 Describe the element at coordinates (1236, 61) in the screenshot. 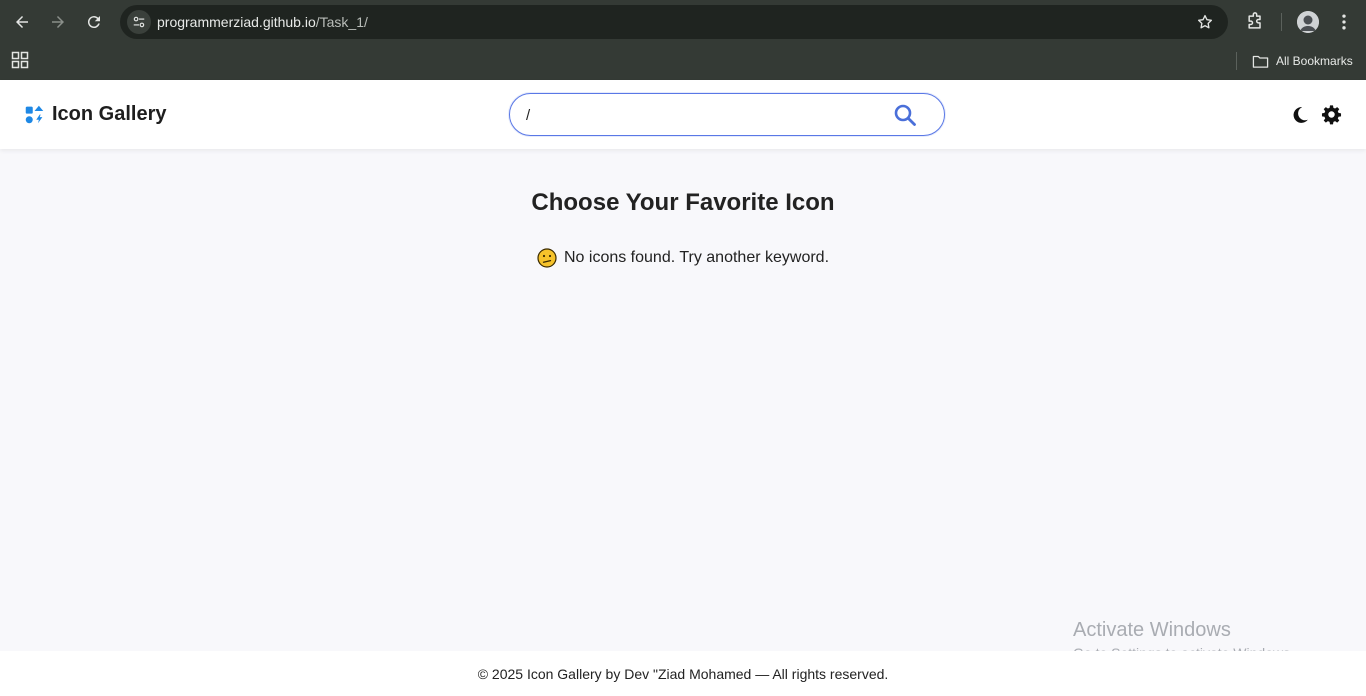

I see `bookmarks-divider` at that location.